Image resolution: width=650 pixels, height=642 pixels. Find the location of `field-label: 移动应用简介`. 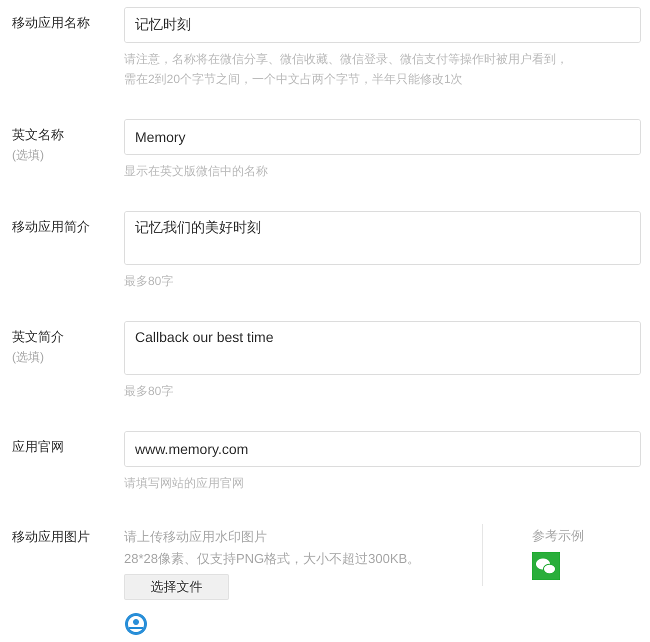

field-label: 移动应用简介 is located at coordinates (51, 227).